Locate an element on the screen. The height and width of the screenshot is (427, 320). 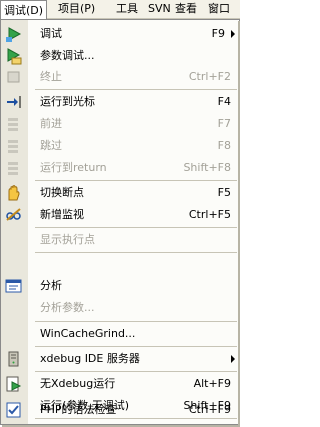
menu-item-label: 终止 is located at coordinates (51, 76).